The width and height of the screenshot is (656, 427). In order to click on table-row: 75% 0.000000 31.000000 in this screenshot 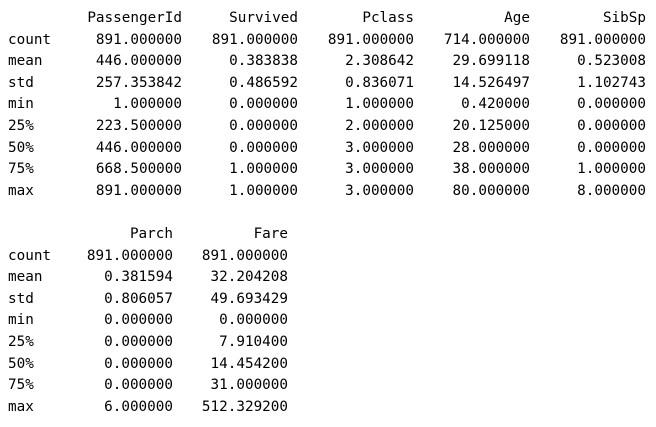, I will do `click(148, 386)`.